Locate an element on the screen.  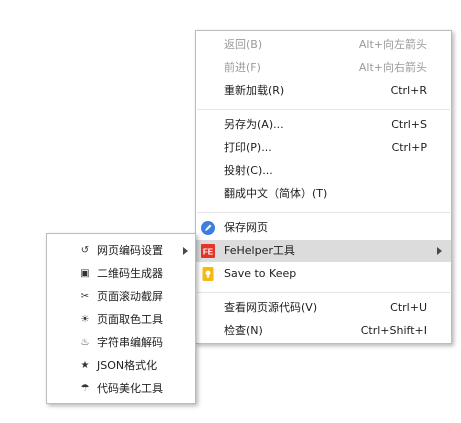
menu-item-shortcut: Ctrl+U is located at coordinates (408, 307).